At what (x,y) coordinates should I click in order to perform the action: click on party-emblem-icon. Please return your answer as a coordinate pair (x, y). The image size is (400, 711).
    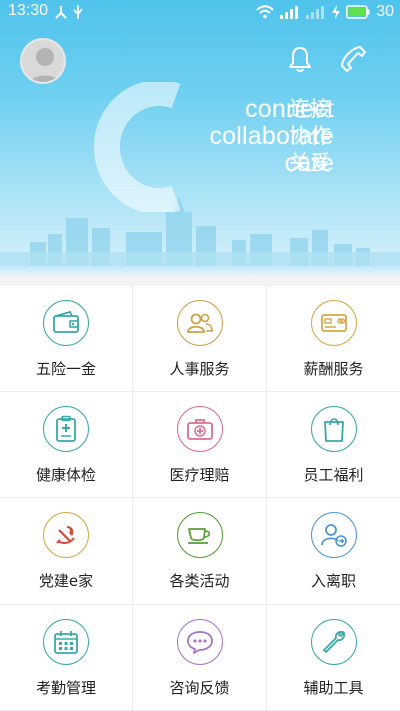
    Looking at the image, I should click on (66, 535).